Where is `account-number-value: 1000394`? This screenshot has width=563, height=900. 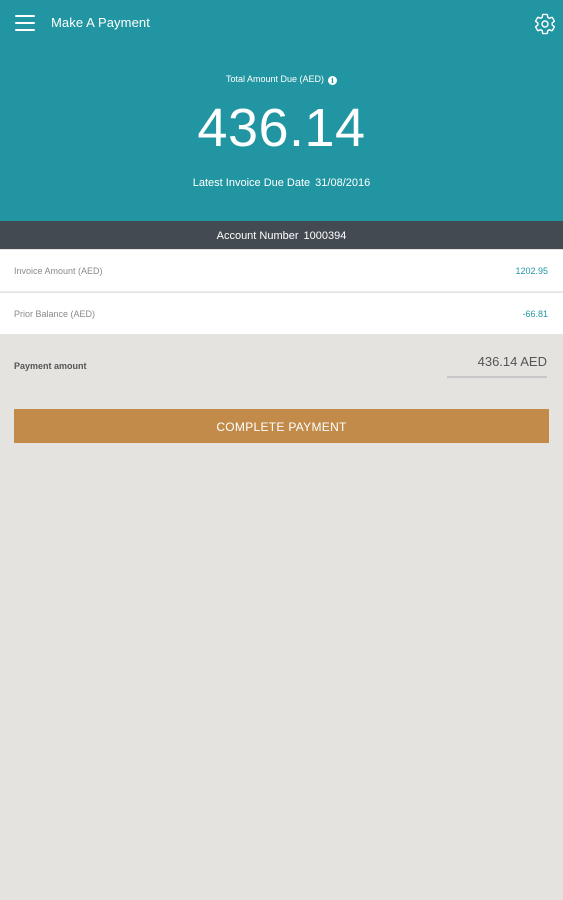 account-number-value: 1000394 is located at coordinates (325, 236).